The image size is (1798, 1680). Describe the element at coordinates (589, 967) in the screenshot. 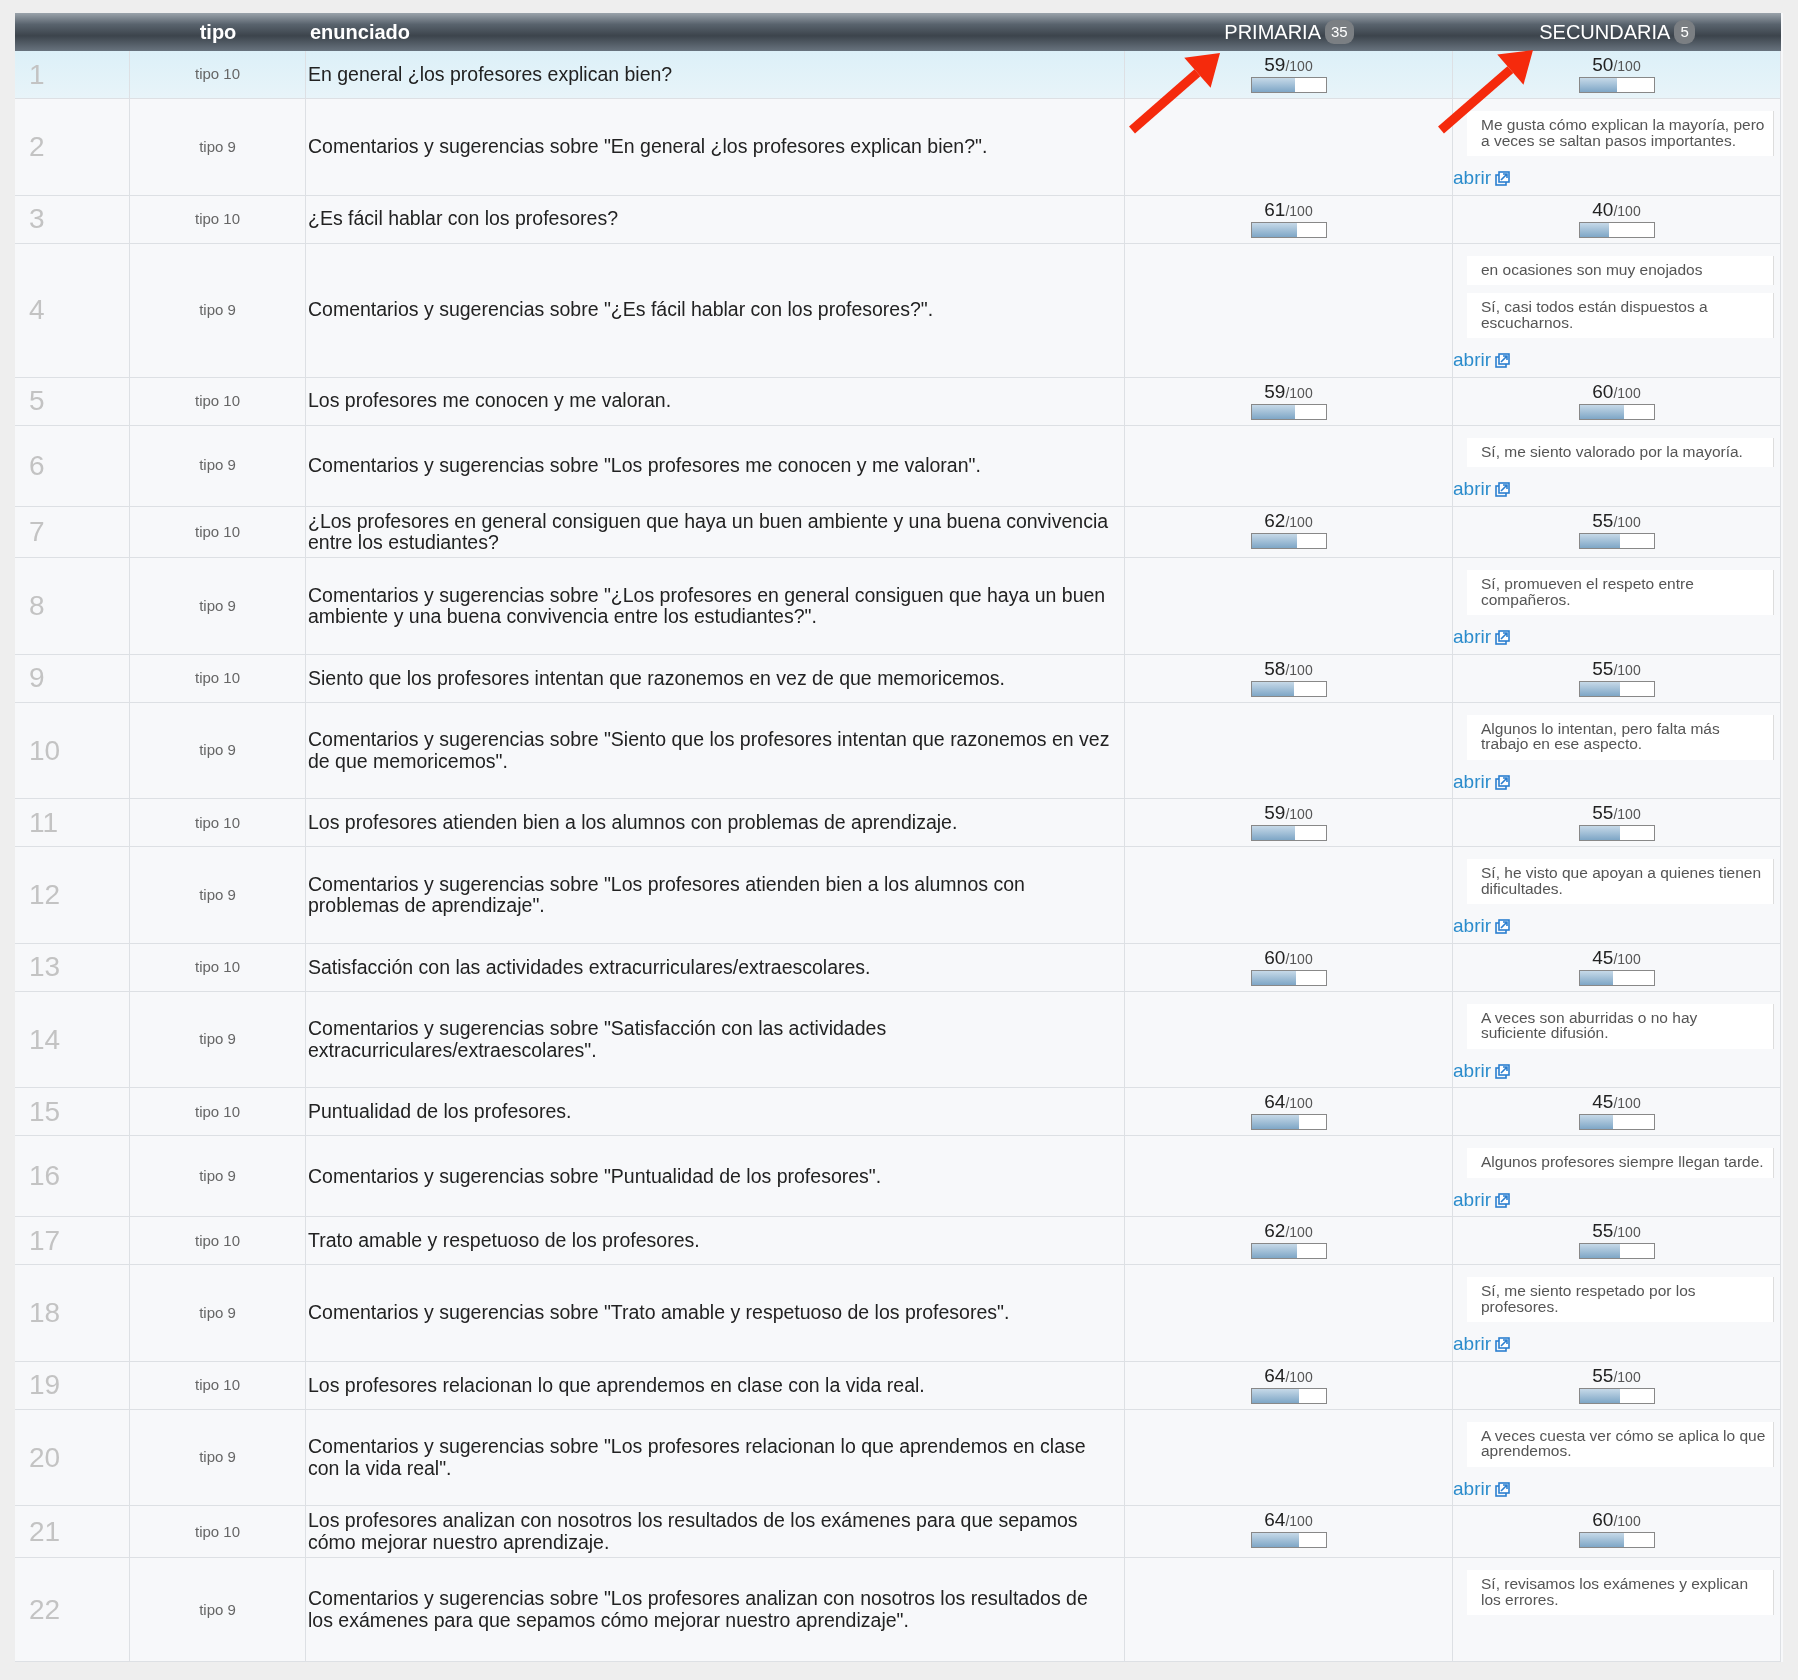

I see `question-text: Satisfacción con las actividades extracurriculares/extraescolares.` at that location.